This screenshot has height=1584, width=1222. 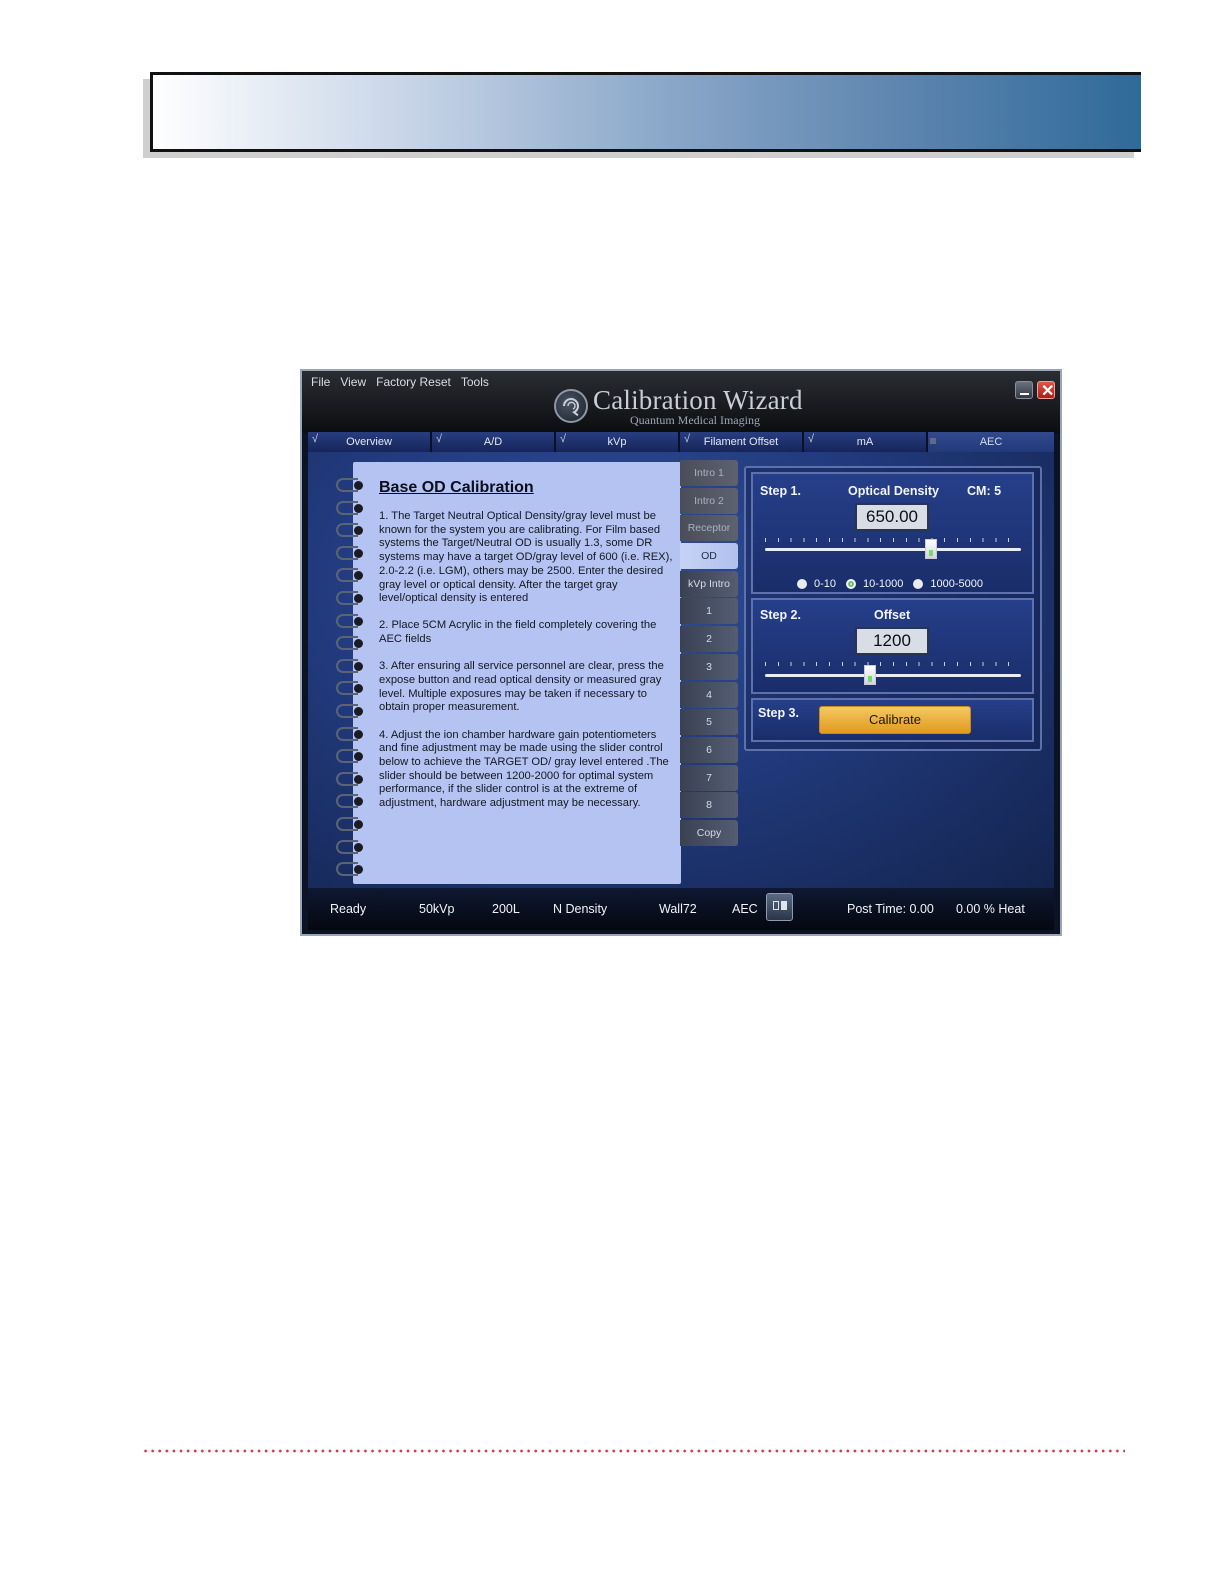 What do you see at coordinates (698, 400) in the screenshot?
I see `app-title: Calibration Wizard` at bounding box center [698, 400].